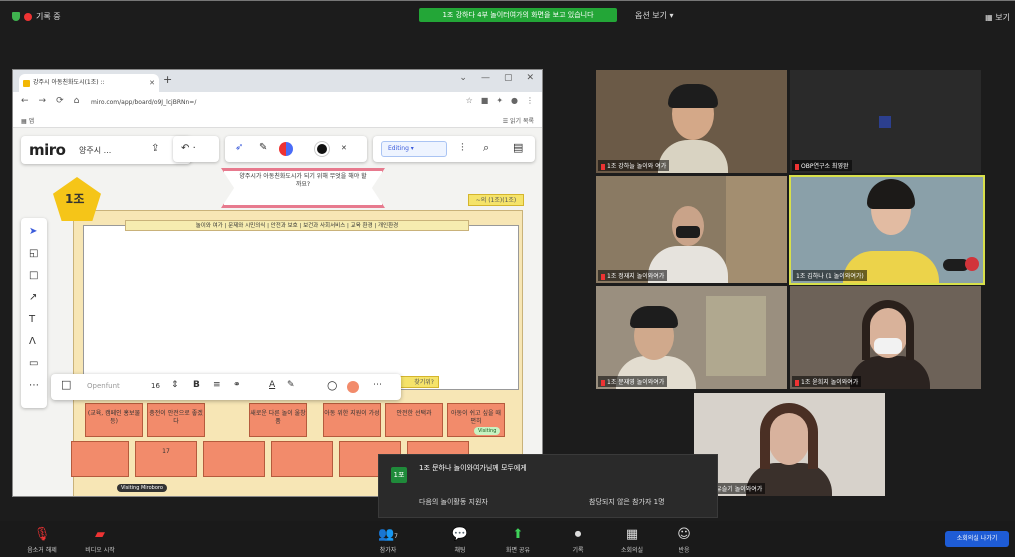 The image size is (1015, 557). I want to click on avatar, so click(286, 149).